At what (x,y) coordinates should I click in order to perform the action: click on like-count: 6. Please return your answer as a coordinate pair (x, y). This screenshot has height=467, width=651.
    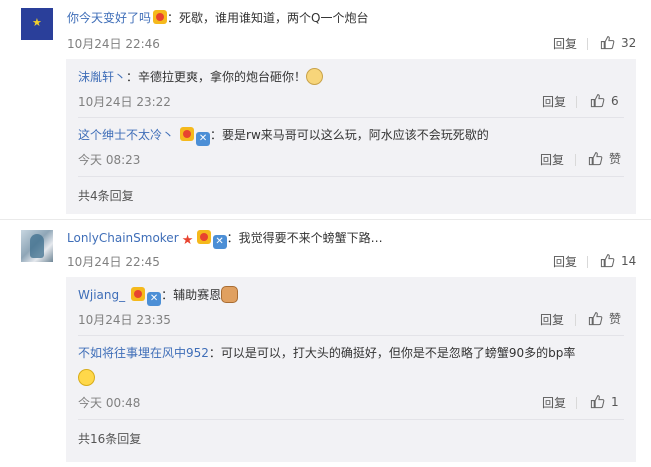
    Looking at the image, I should click on (615, 101).